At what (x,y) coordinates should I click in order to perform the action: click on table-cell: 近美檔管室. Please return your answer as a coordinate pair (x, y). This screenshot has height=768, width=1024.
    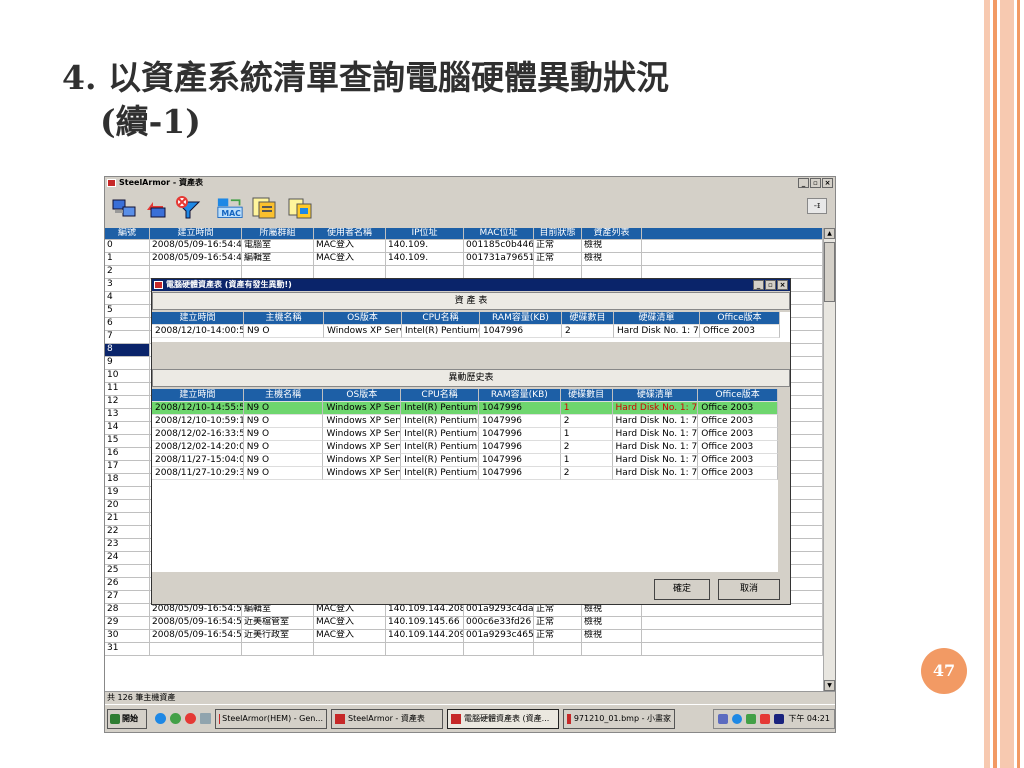
    Looking at the image, I should click on (278, 623).